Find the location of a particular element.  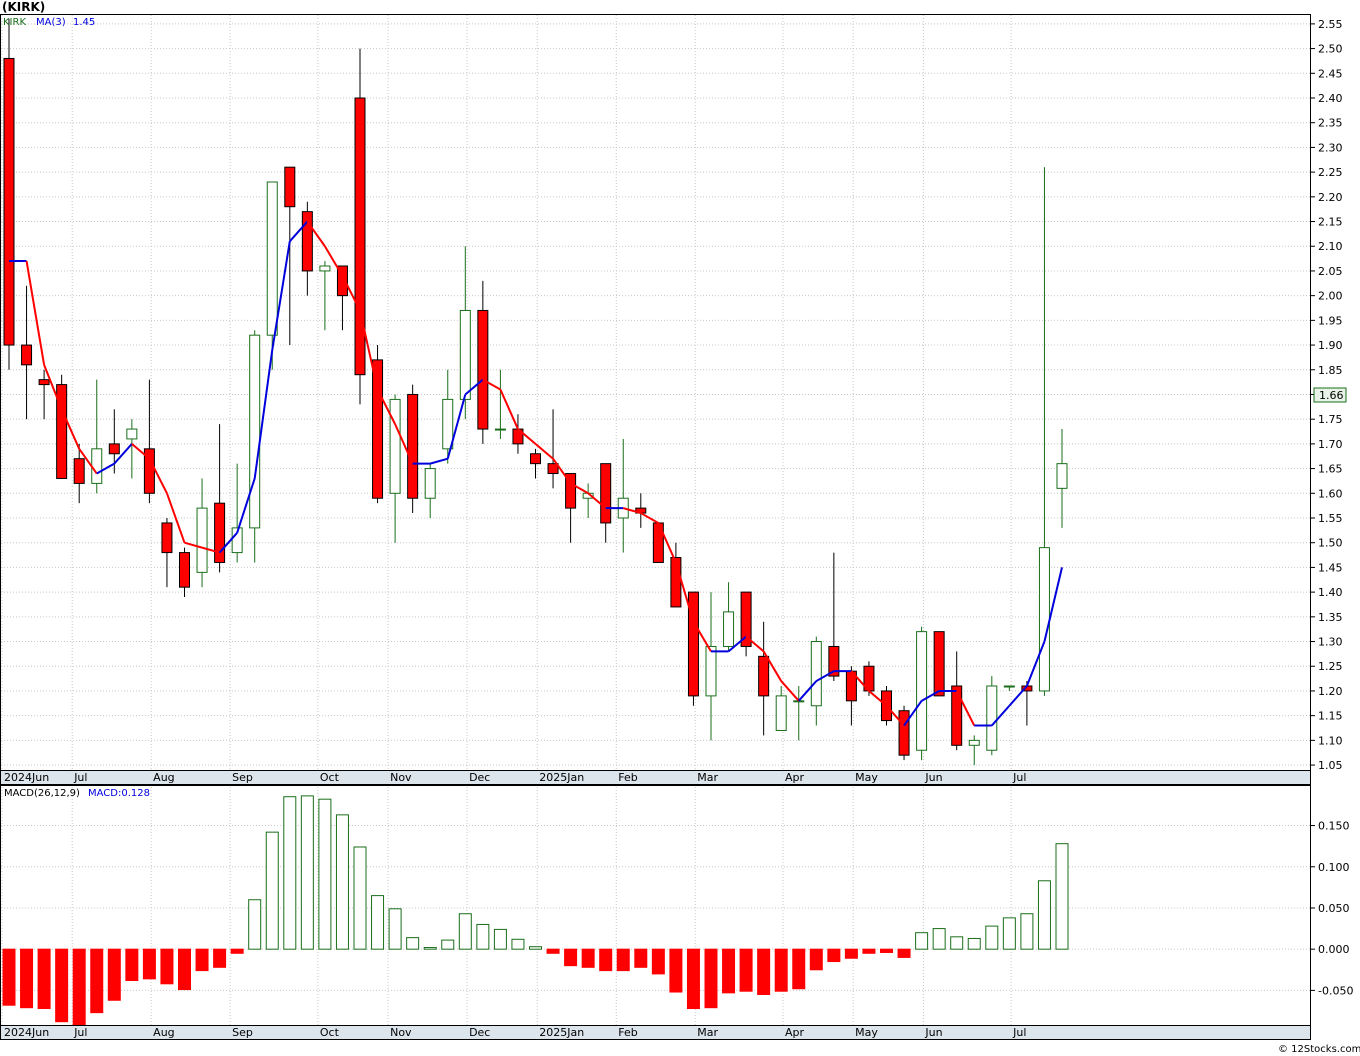

price-y-tick-label: 2.25 is located at coordinates (1330, 172).